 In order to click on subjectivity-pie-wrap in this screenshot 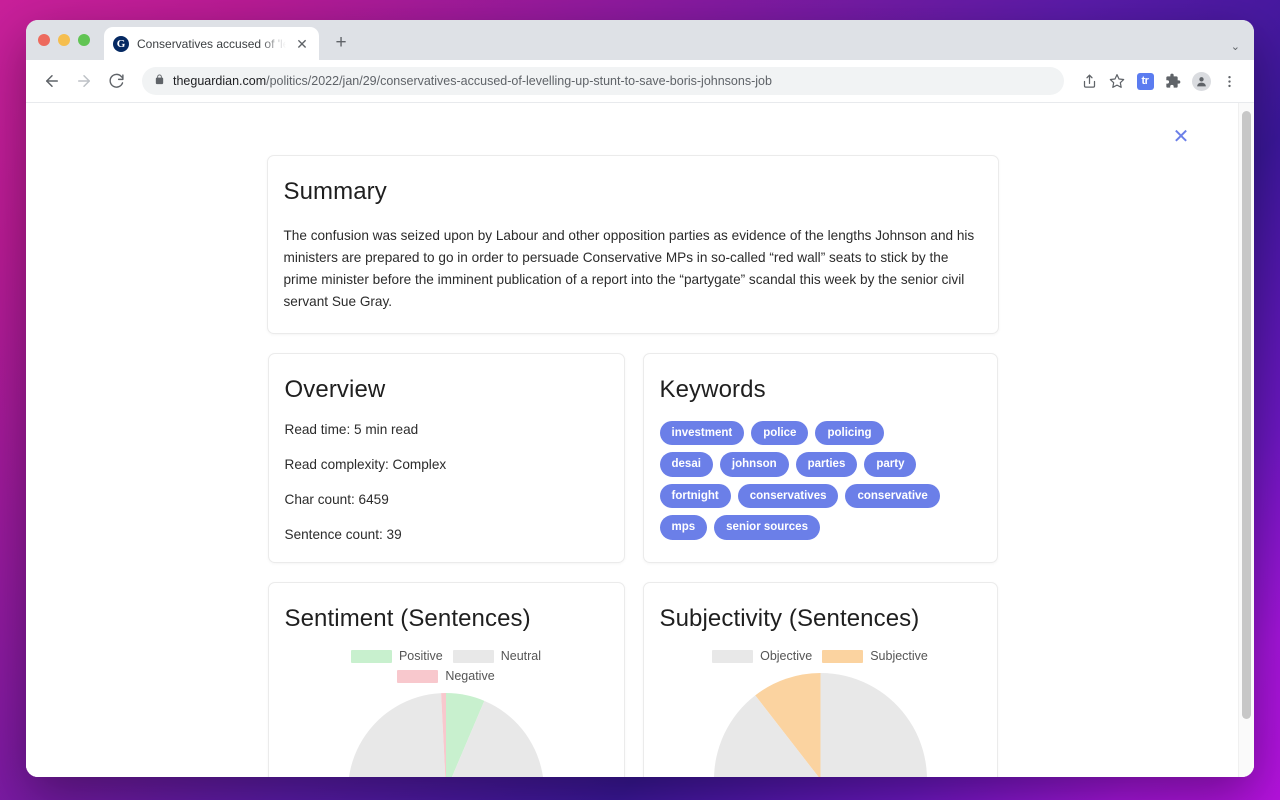, I will do `click(820, 725)`.